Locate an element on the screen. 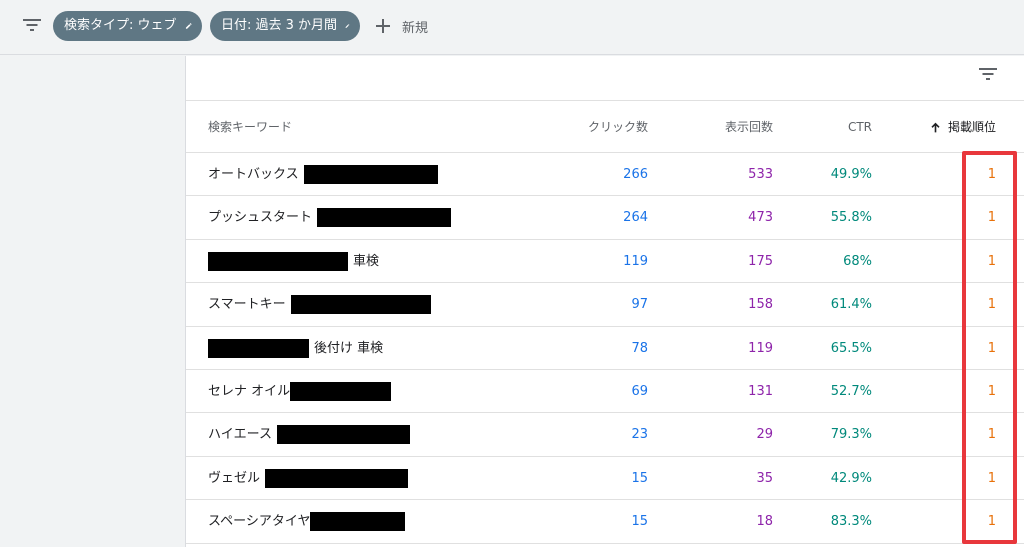 This screenshot has height=547, width=1024. query-text: 車検 is located at coordinates (366, 261).